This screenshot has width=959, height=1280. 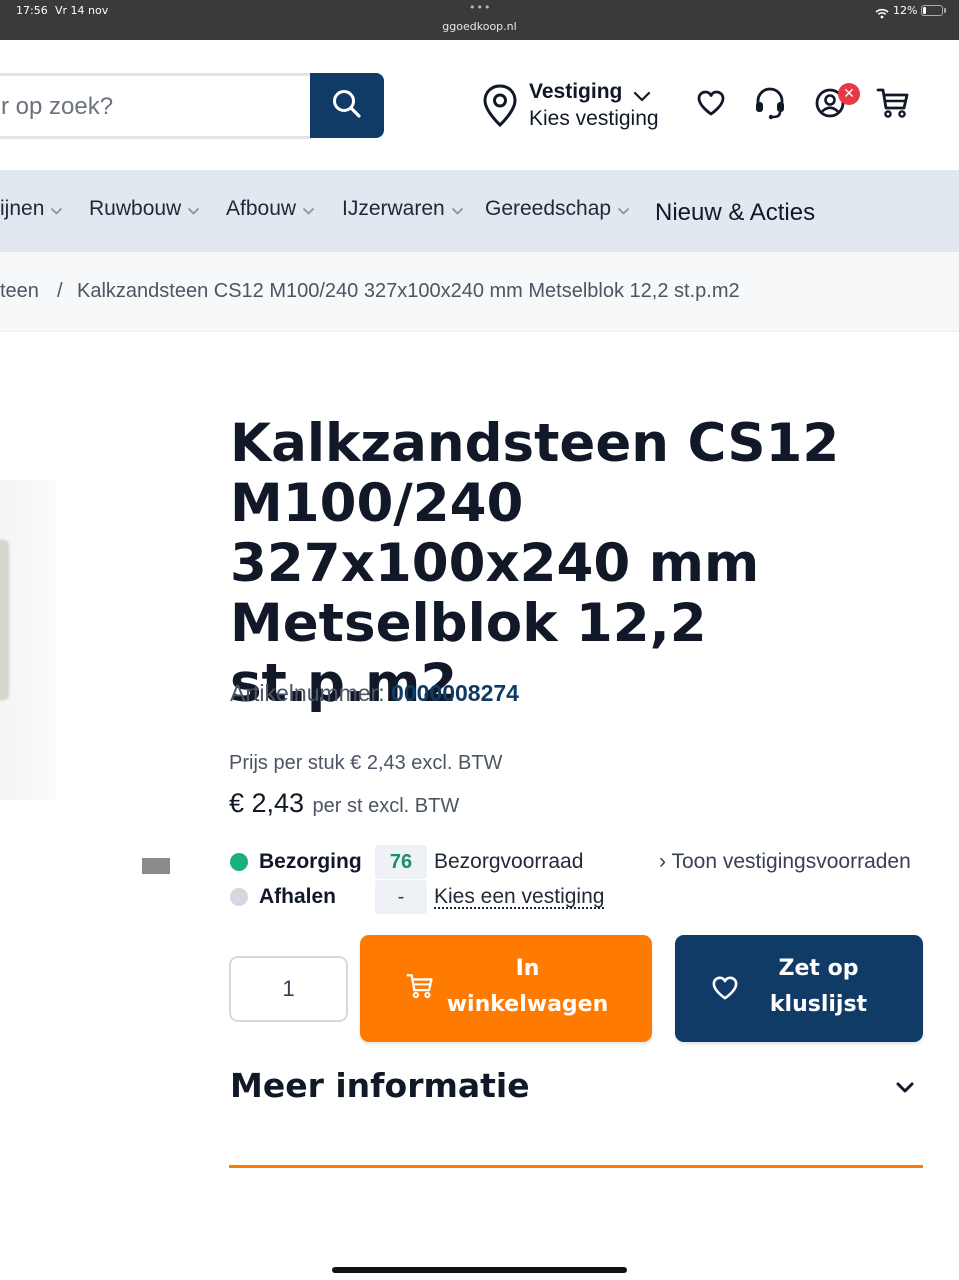 I want to click on show-store-stock-link: › Toon vestigingsvoorraden, so click(x=785, y=862).